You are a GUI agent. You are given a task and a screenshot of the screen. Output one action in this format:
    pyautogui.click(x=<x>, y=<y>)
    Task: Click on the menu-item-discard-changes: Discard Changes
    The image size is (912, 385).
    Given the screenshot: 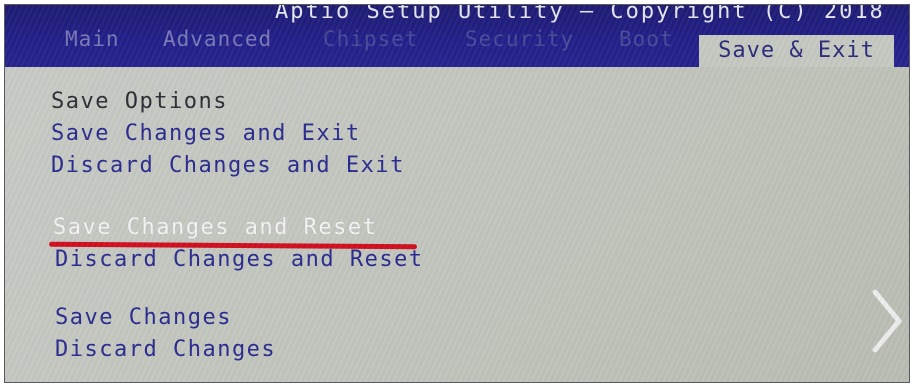 What is the action you would take?
    pyautogui.click(x=165, y=349)
    